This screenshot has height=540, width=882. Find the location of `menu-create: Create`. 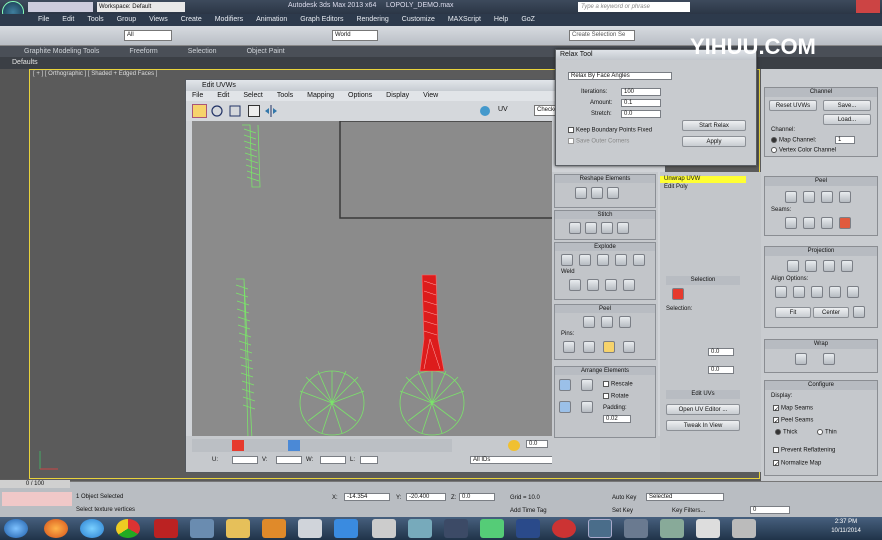

menu-create: Create is located at coordinates (191, 19).